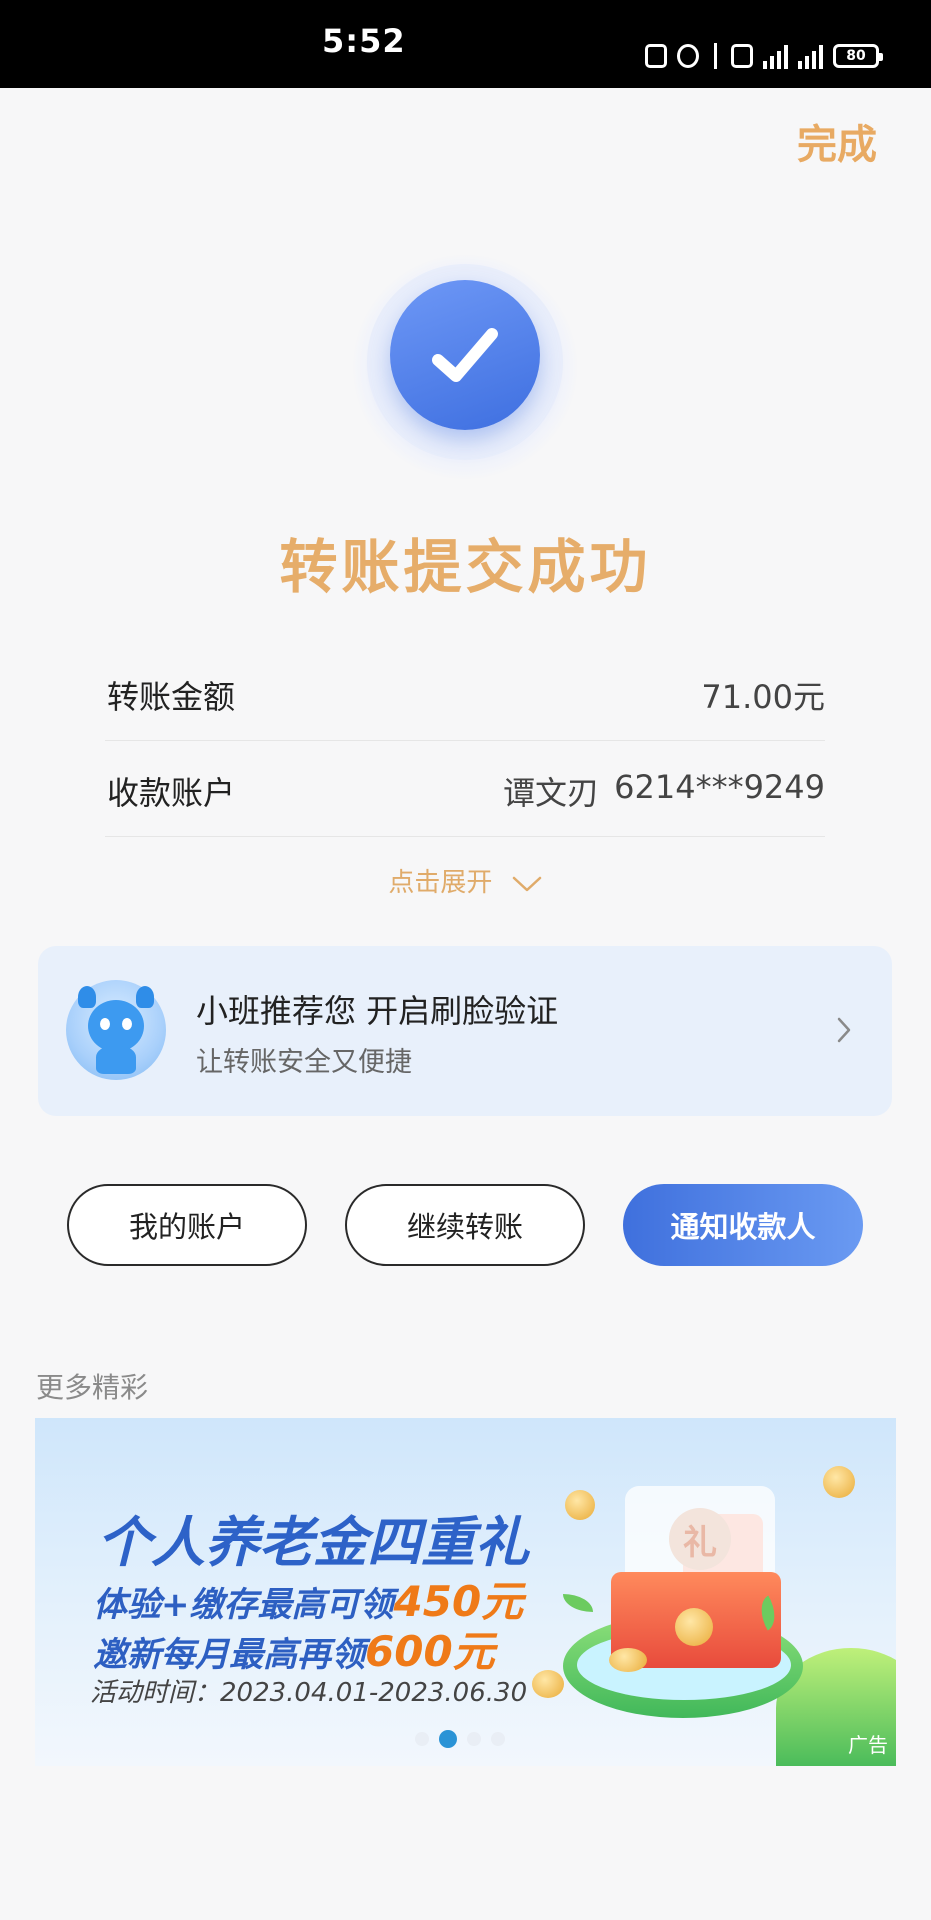 The image size is (931, 1920). I want to click on banner-date: 活动时间：2023.04.01-2023.06.30, so click(309, 1693).